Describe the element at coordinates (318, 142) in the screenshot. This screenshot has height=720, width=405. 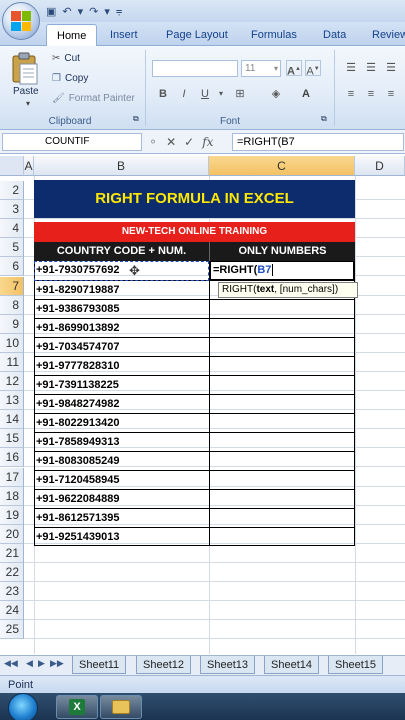
I see `formula-input: =RIGHT(B7` at that location.